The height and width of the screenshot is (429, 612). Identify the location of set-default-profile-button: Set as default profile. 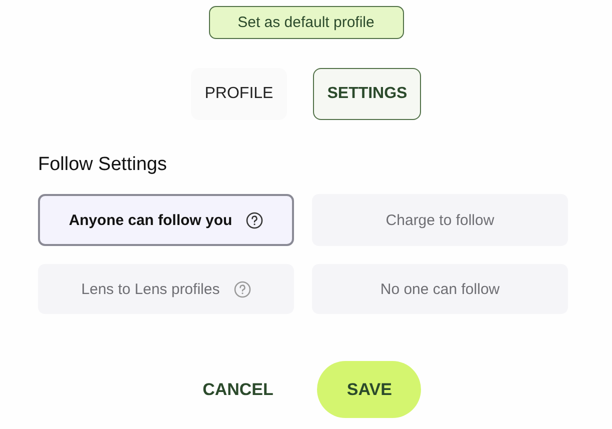
(306, 22).